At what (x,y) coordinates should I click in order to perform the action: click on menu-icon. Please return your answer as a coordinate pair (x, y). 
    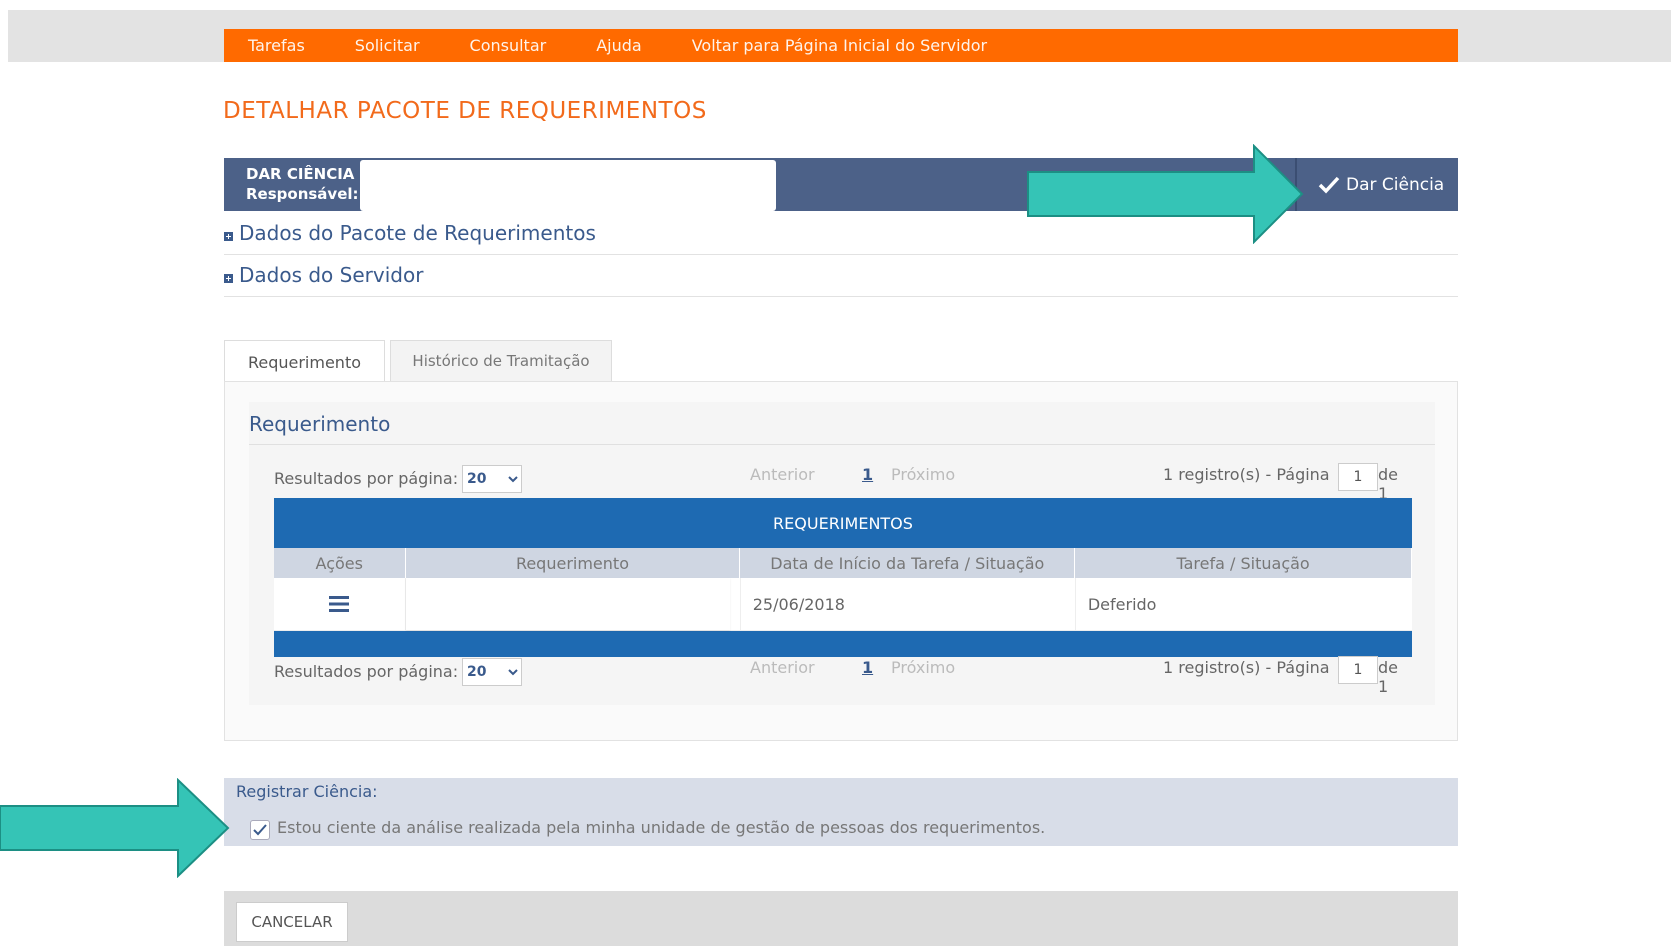
    Looking at the image, I should click on (339, 604).